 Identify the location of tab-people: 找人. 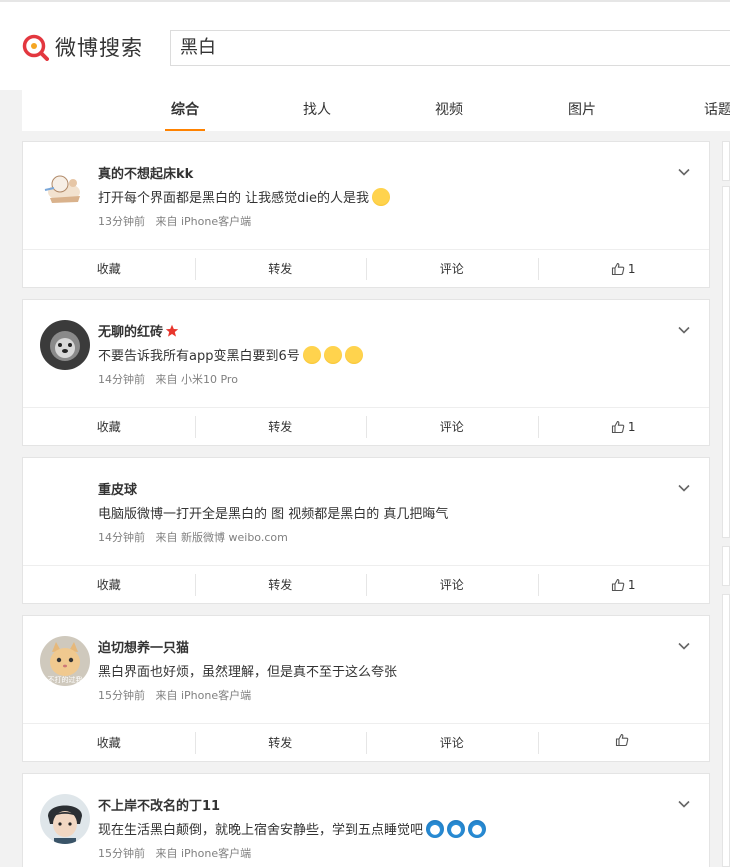
(317, 110).